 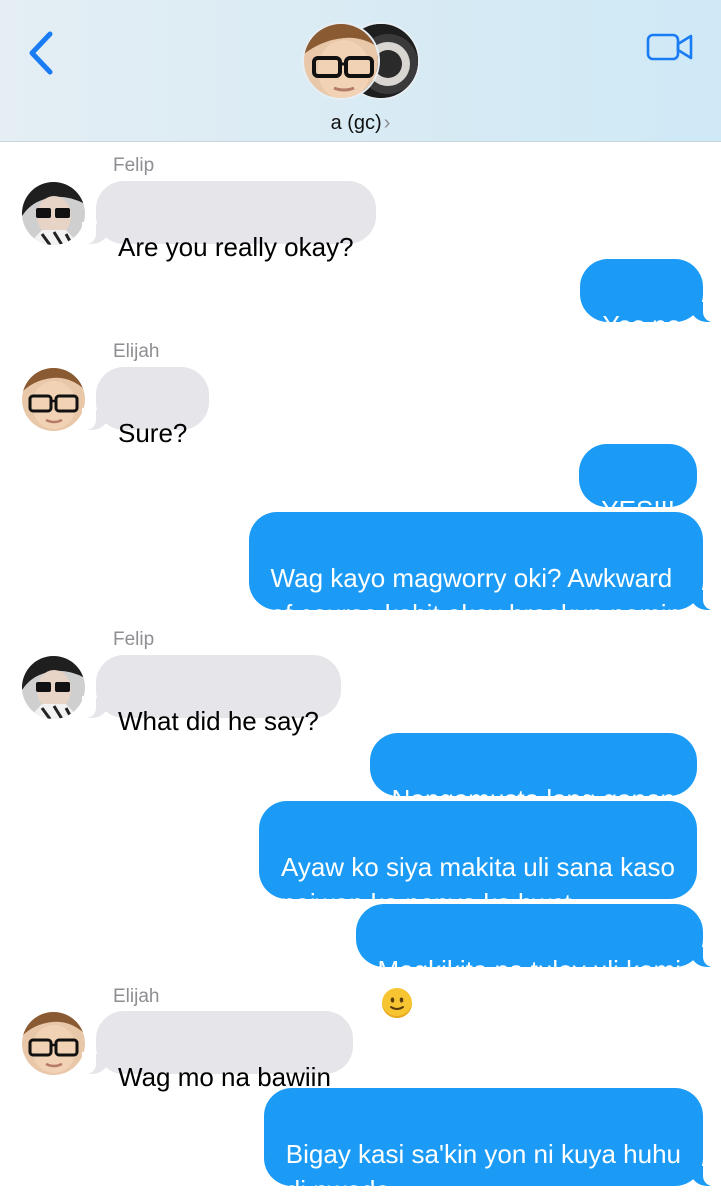 What do you see at coordinates (236, 247) in the screenshot?
I see `message-text: Are you really okay?` at bounding box center [236, 247].